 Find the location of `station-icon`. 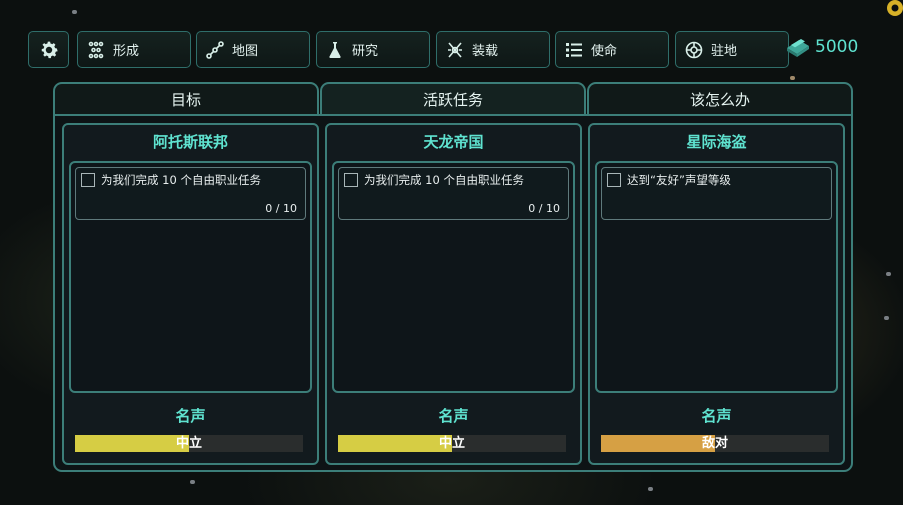

station-icon is located at coordinates (694, 50).